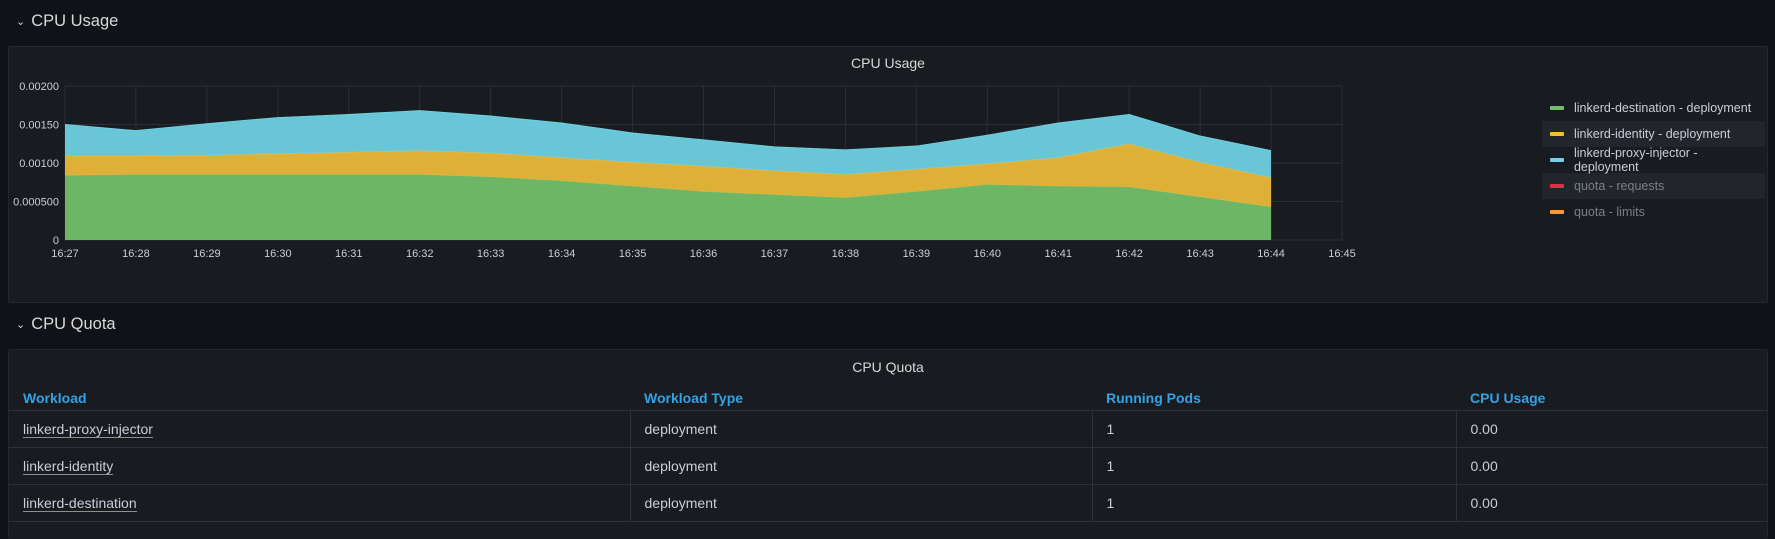 The height and width of the screenshot is (539, 1775). What do you see at coordinates (278, 254) in the screenshot?
I see `x-tick-label: 16:30` at bounding box center [278, 254].